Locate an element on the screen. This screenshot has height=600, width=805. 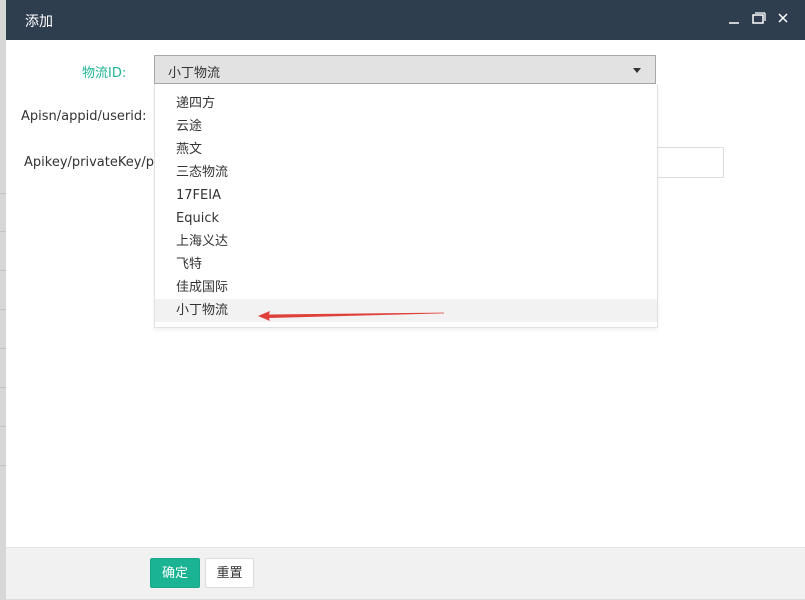
dropdown-option: 云途 is located at coordinates (406, 126).